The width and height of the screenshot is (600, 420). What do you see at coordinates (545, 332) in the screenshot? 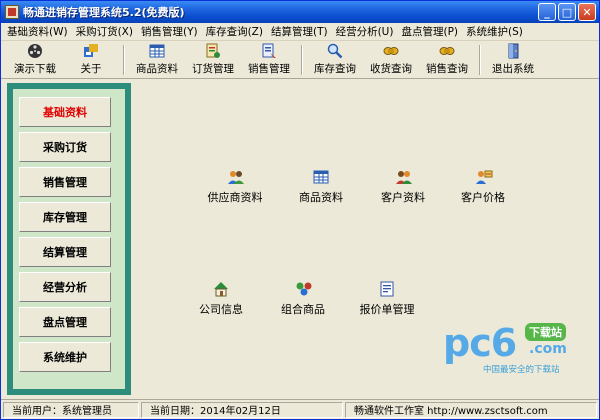
I see `watermark-badge: 下载站` at bounding box center [545, 332].